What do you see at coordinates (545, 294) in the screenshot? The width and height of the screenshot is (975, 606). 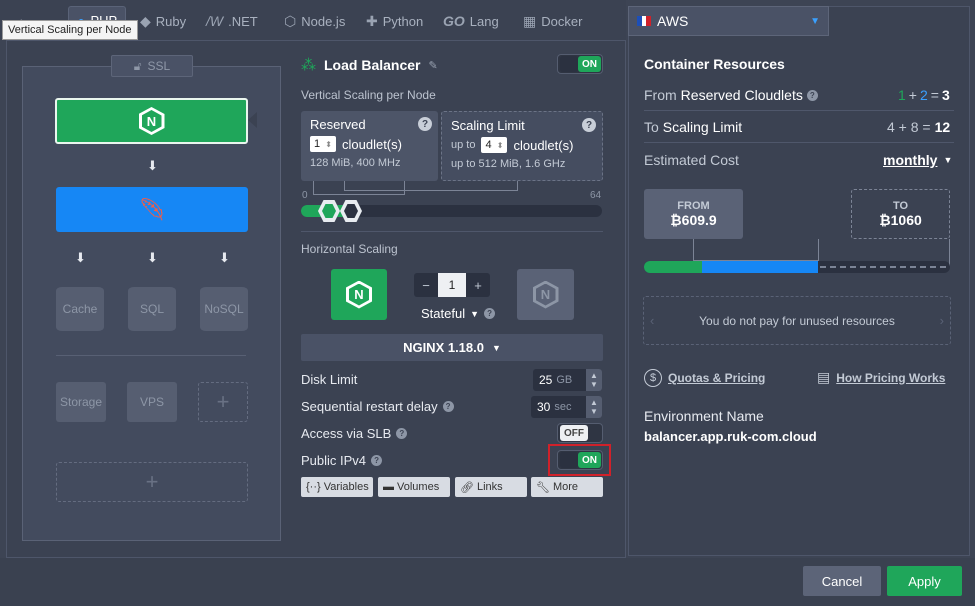 I see `nginx-instance-ghost: N` at bounding box center [545, 294].